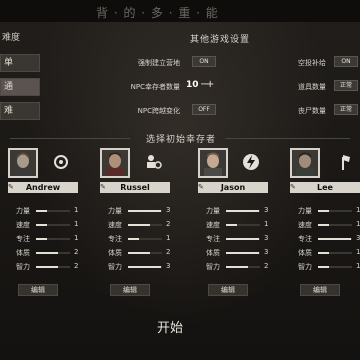 The image size is (360, 360). Describe the element at coordinates (329, 252) in the screenshot. I see `stat-row: 体质 1` at that location.